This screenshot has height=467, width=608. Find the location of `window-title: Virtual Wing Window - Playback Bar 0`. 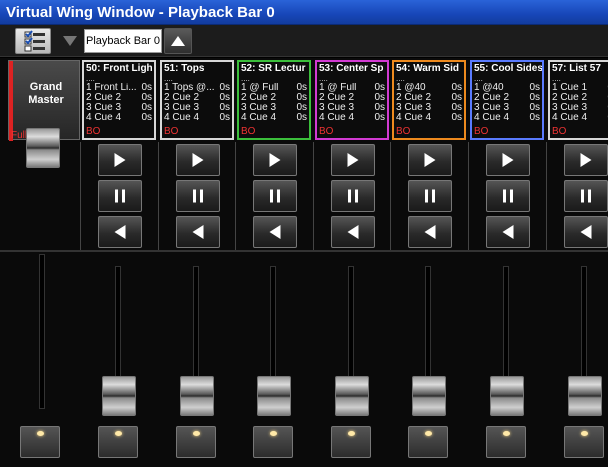

window-title: Virtual Wing Window - Playback Bar 0 is located at coordinates (304, 12).